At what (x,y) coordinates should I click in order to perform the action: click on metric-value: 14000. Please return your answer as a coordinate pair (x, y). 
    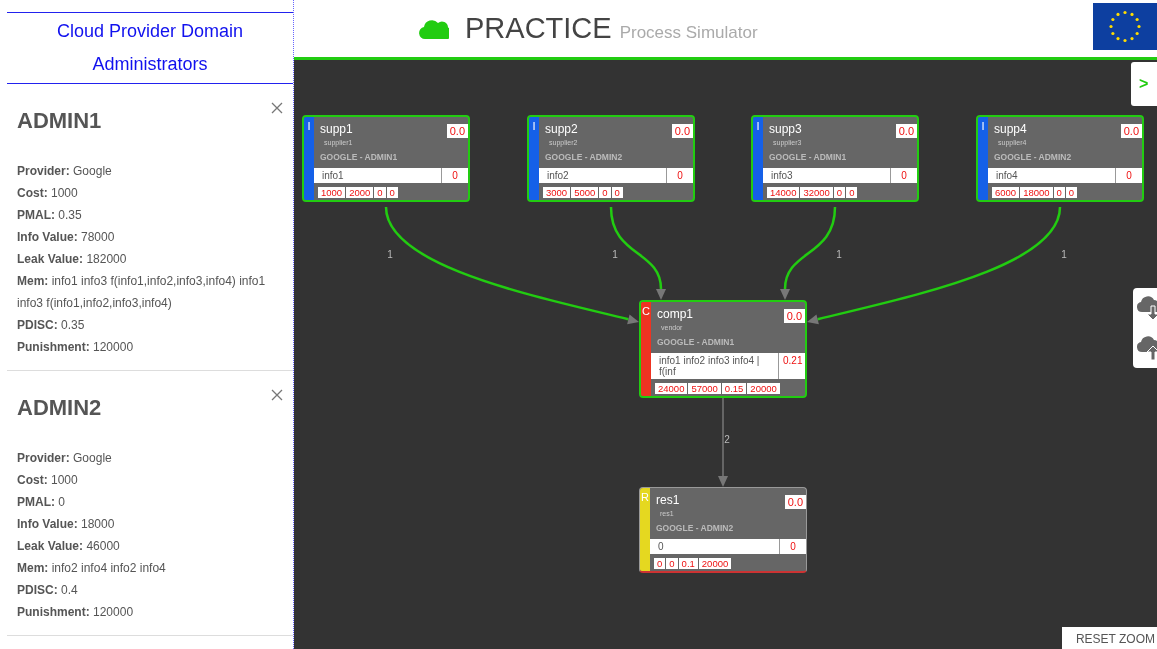
    Looking at the image, I should click on (783, 192).